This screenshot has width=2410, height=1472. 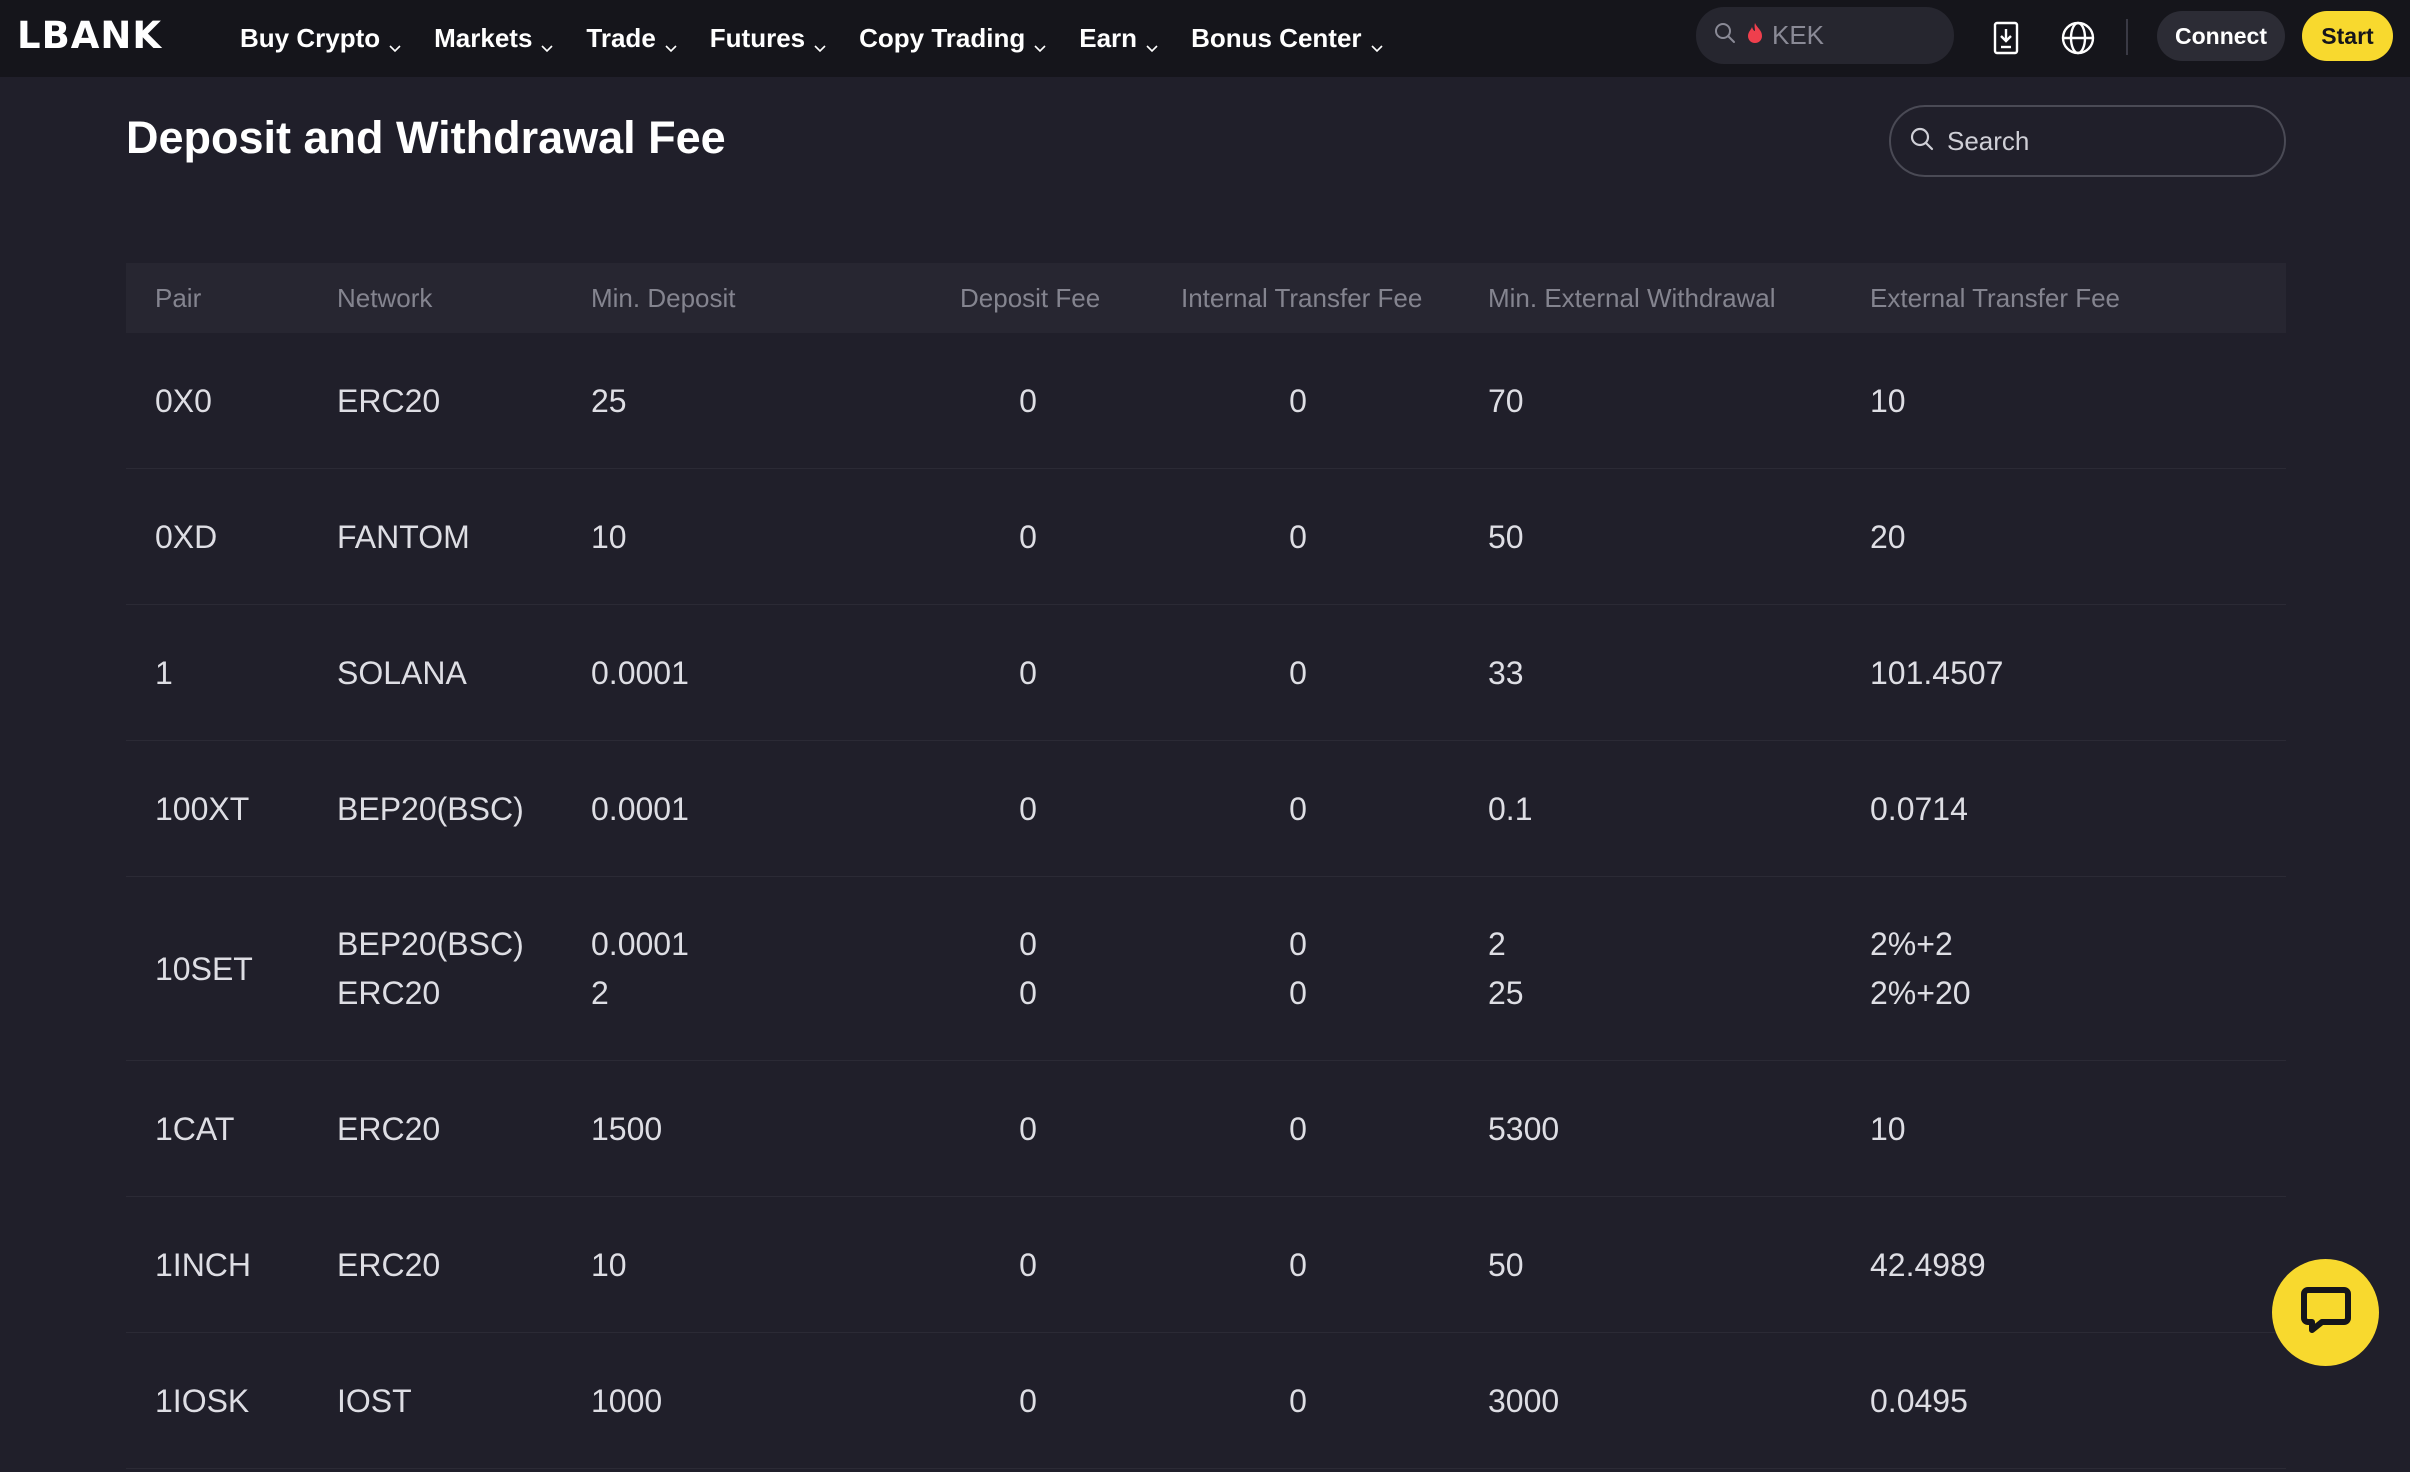 I want to click on pair-cell: 0X0, so click(x=183, y=401).